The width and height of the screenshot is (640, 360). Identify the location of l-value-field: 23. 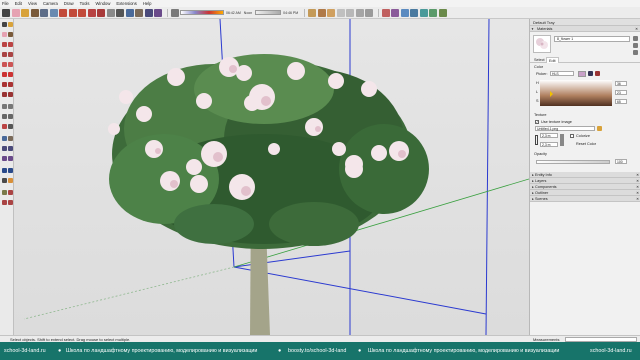
(621, 92).